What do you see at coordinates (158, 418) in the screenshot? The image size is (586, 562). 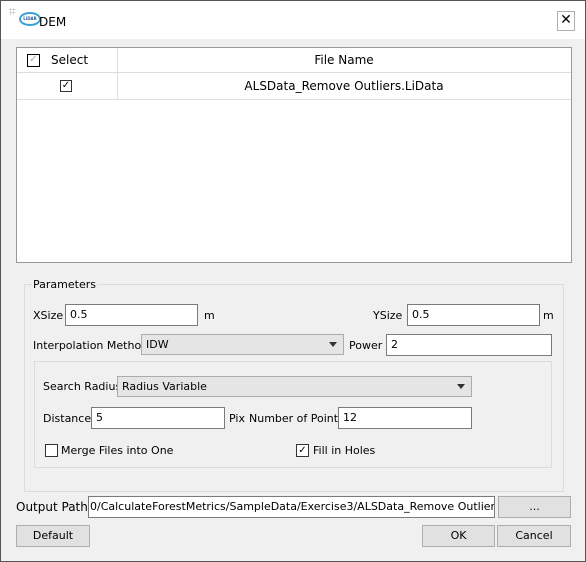 I see `distance-input: 5` at bounding box center [158, 418].